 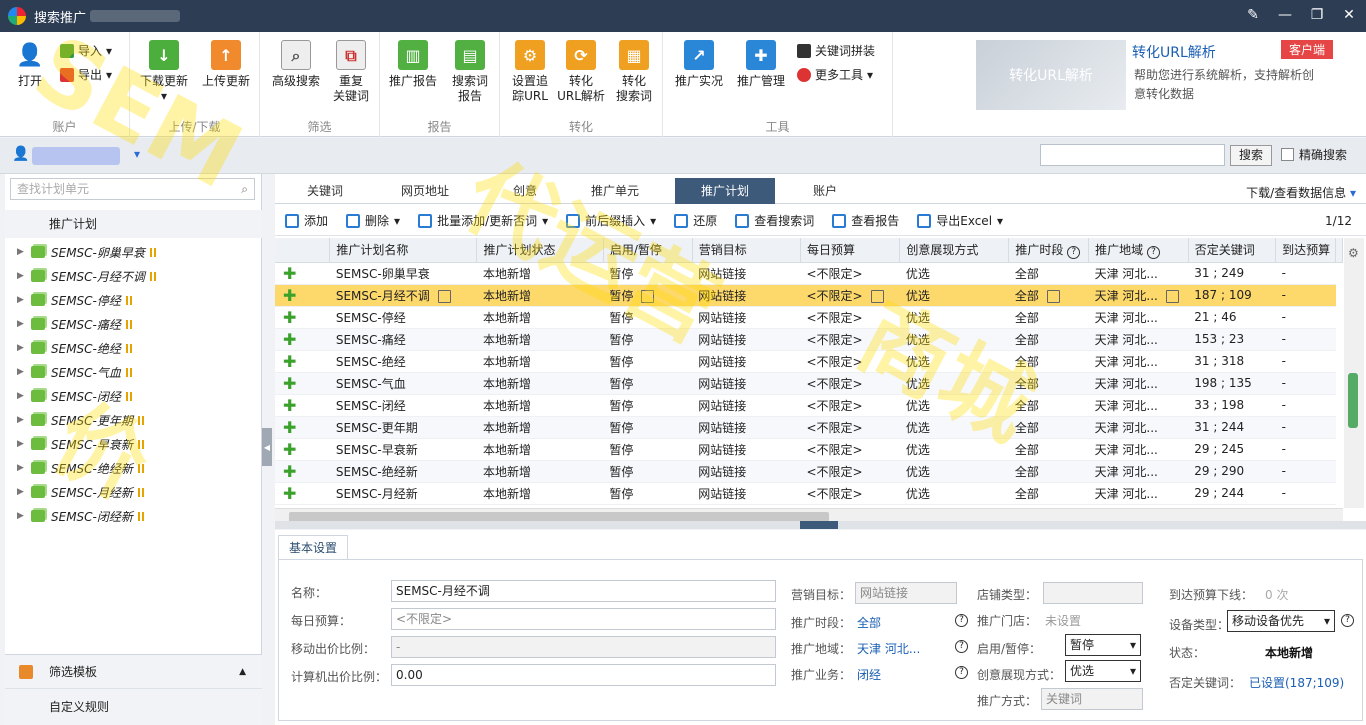 I want to click on collapse-left-pane-handle: ◀, so click(x=267, y=447).